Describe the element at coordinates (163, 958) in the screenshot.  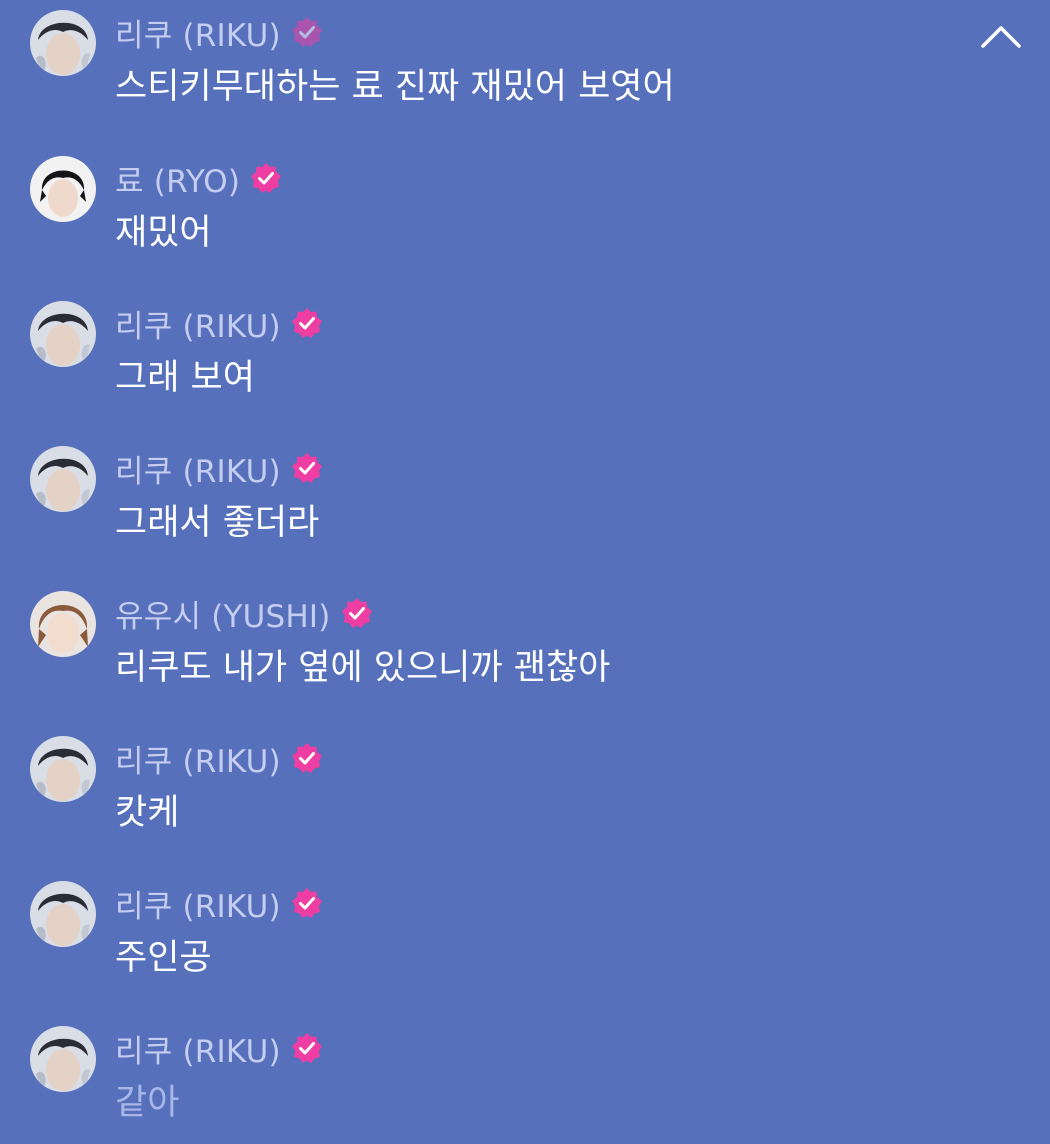
I see `message-text: 주인공` at that location.